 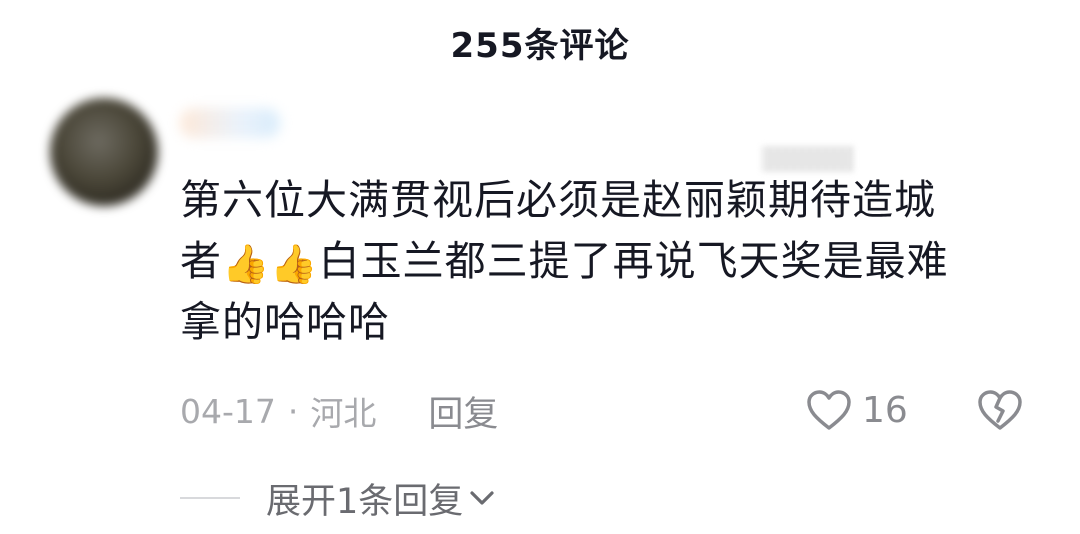 I want to click on blurred-overlay, so click(x=808, y=159).